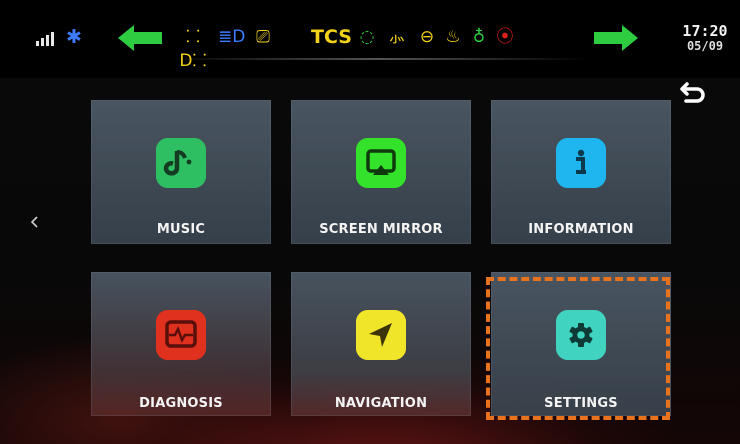 This screenshot has height=444, width=740. Describe the element at coordinates (578, 348) in the screenshot. I see `settings-highlight-box` at that location.